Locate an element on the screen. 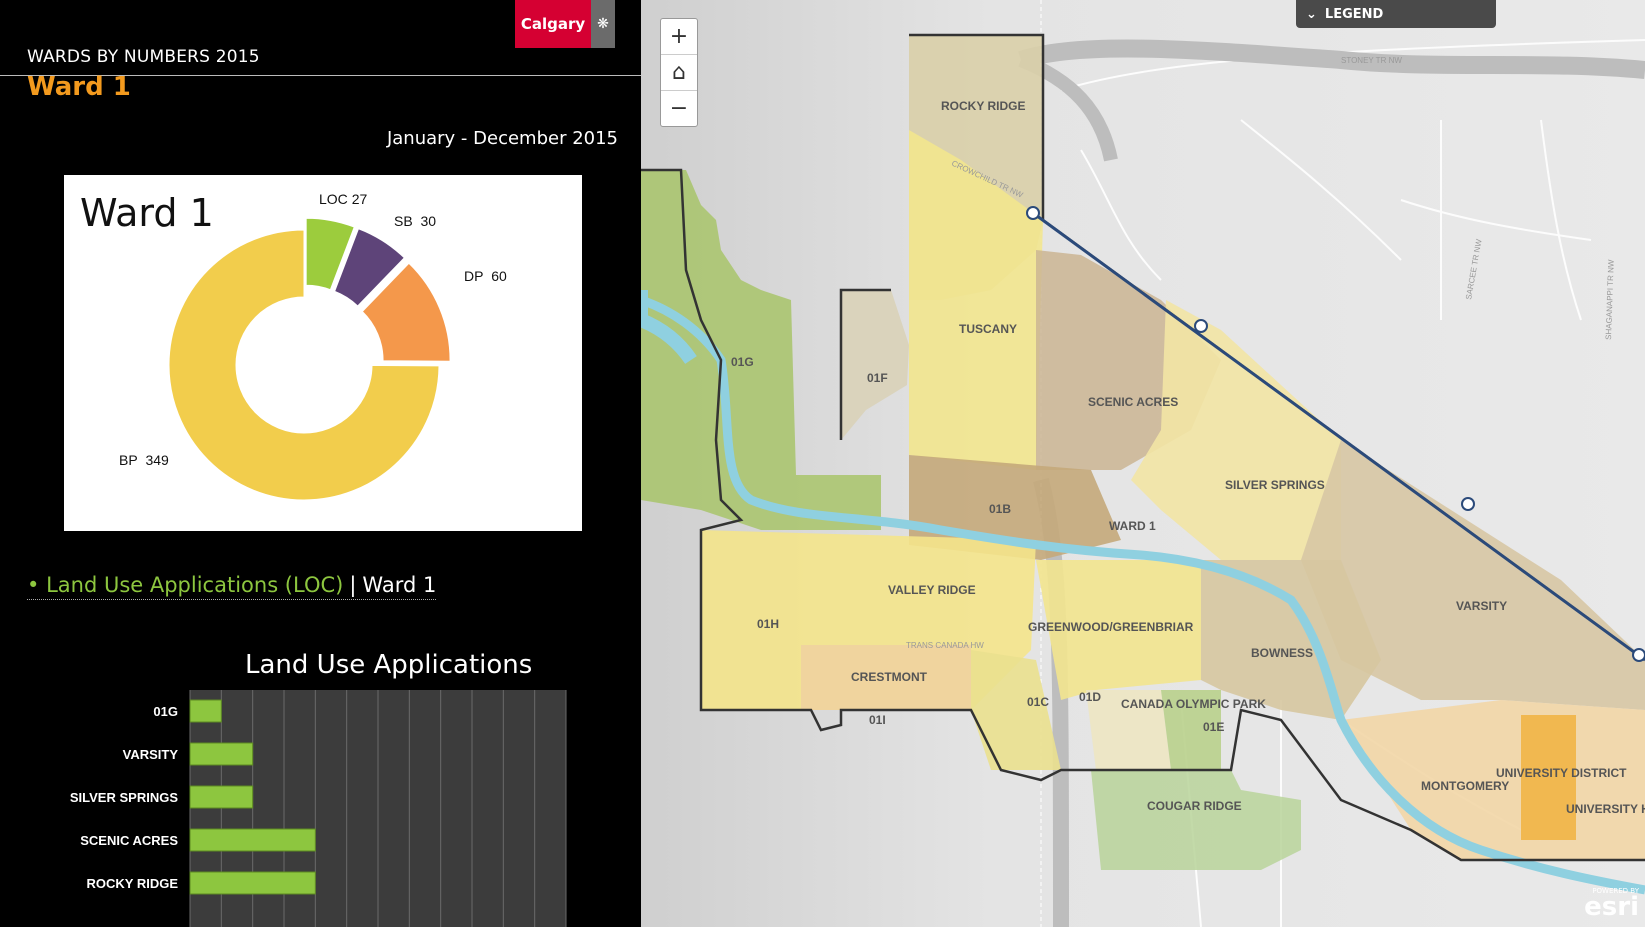  donut-slice-bp is located at coordinates (304, 365).